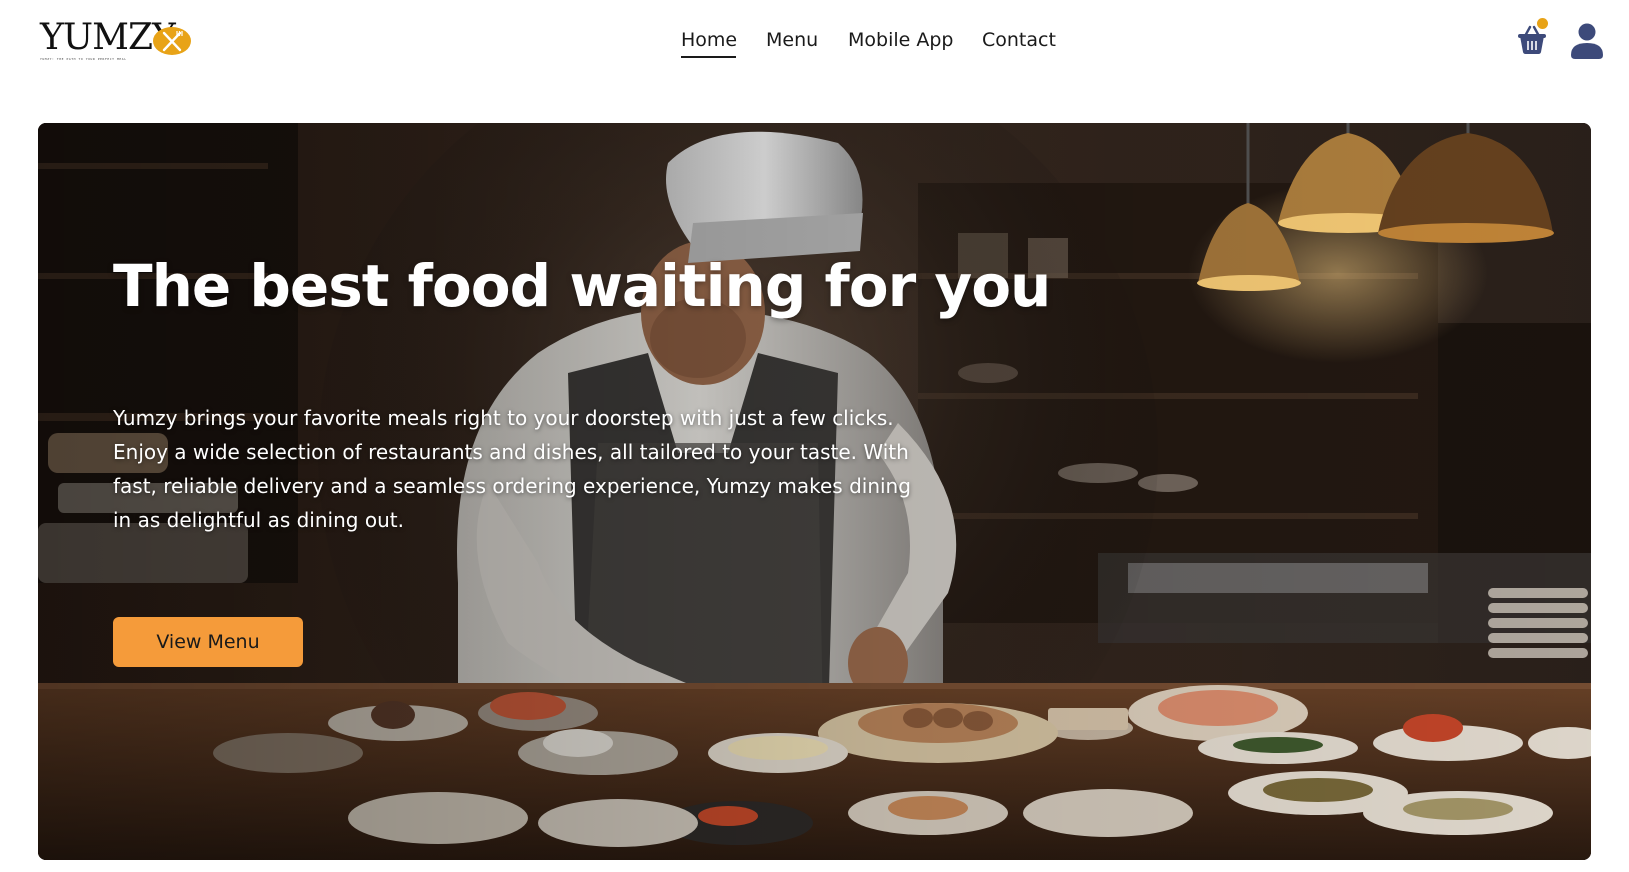  What do you see at coordinates (900, 40) in the screenshot?
I see `nav-item-mobile-app: Mobile App` at bounding box center [900, 40].